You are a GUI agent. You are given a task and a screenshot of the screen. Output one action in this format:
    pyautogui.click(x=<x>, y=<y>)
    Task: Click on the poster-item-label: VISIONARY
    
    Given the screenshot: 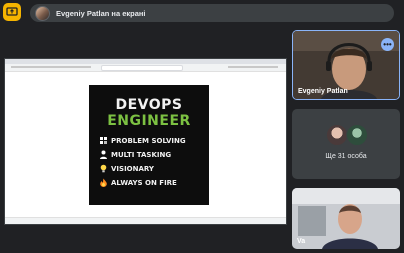 What is the action you would take?
    pyautogui.click(x=132, y=168)
    